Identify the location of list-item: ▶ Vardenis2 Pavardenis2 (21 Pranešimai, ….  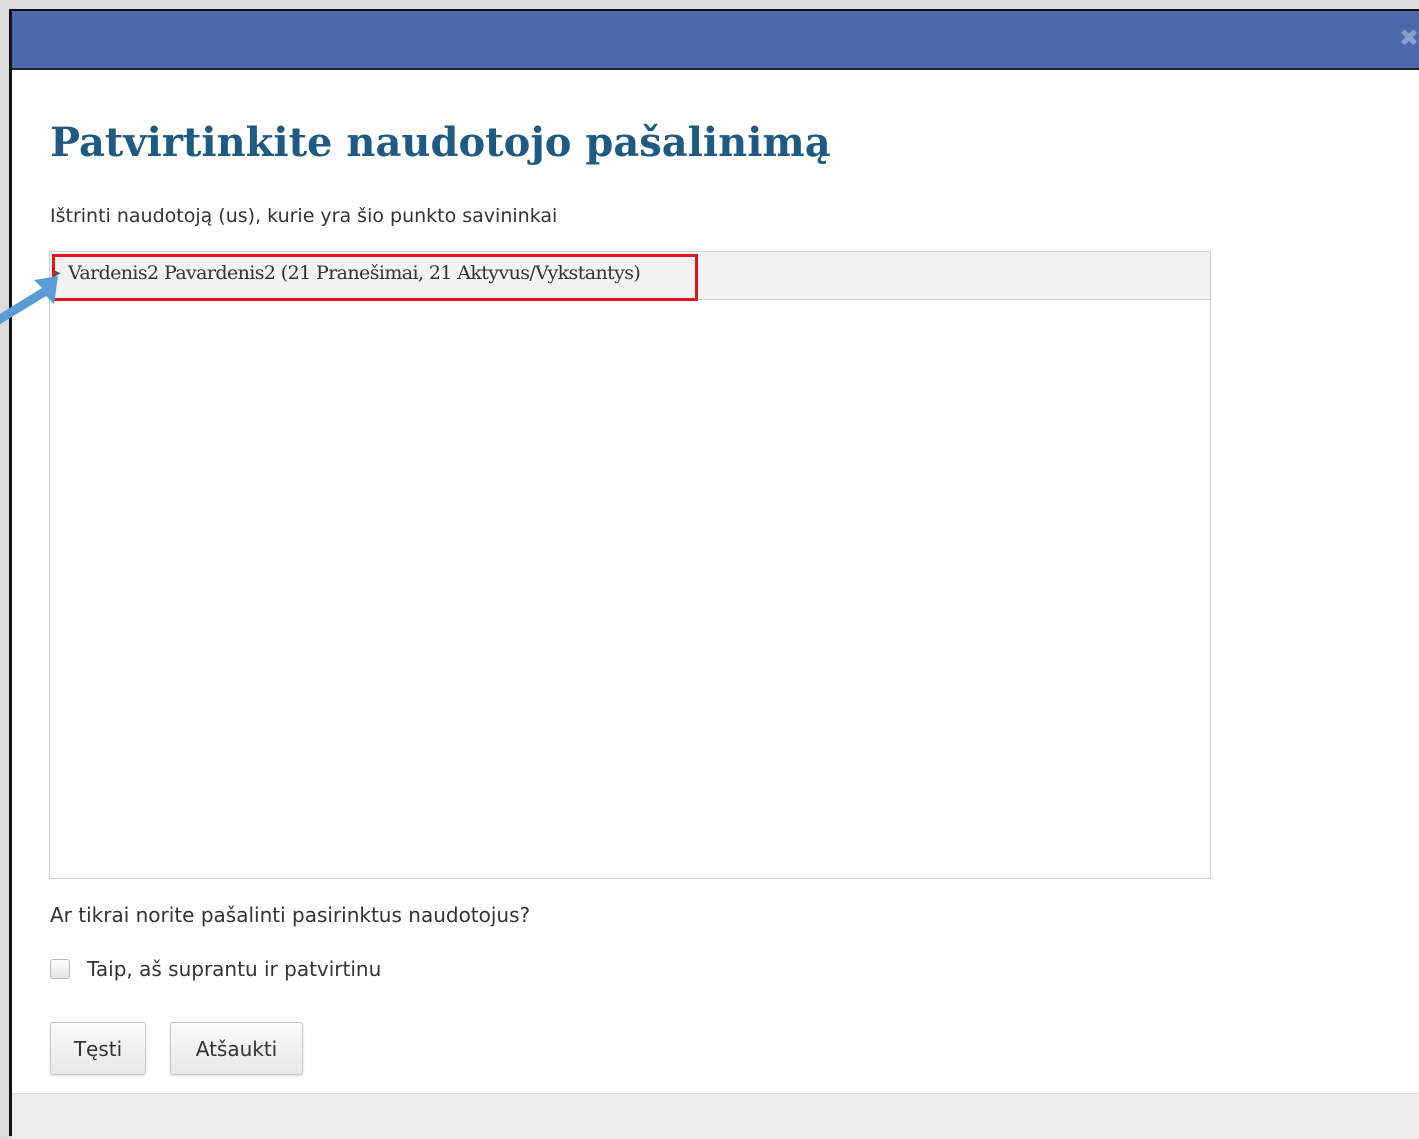
(630, 276).